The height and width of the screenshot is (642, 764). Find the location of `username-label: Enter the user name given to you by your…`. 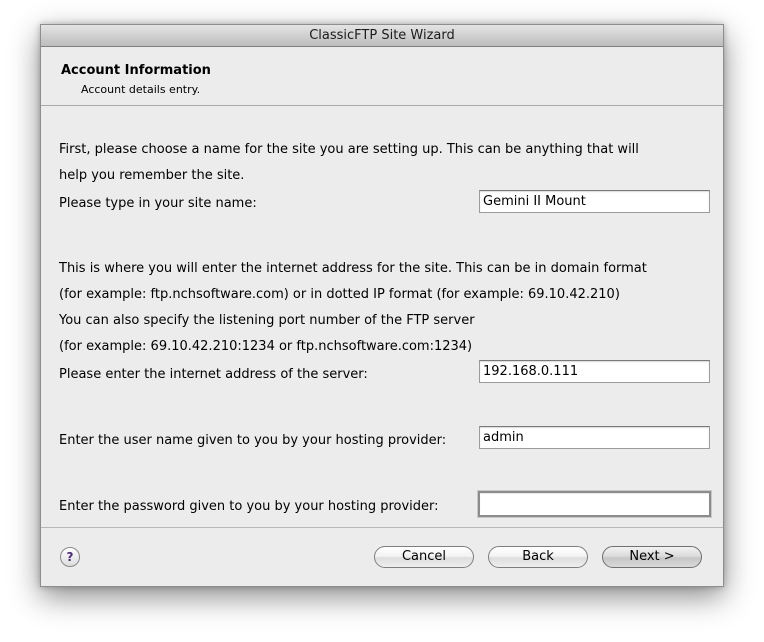

username-label: Enter the user name given to you by your… is located at coordinates (253, 440).